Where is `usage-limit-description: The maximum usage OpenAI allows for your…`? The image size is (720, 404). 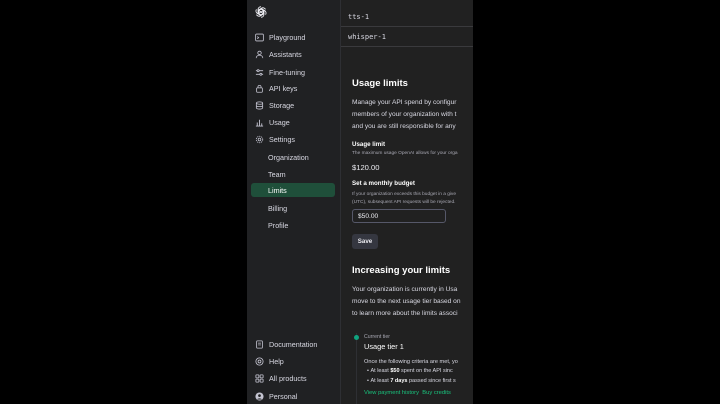
usage-limit-description: The maximum usage OpenAI allows for your… is located at coordinates (405, 153).